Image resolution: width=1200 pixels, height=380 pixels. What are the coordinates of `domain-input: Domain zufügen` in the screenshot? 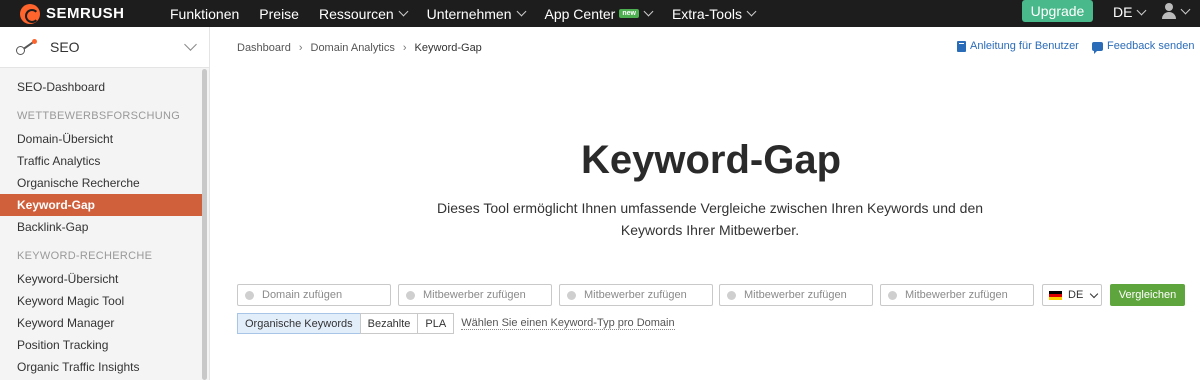 It's located at (314, 295).